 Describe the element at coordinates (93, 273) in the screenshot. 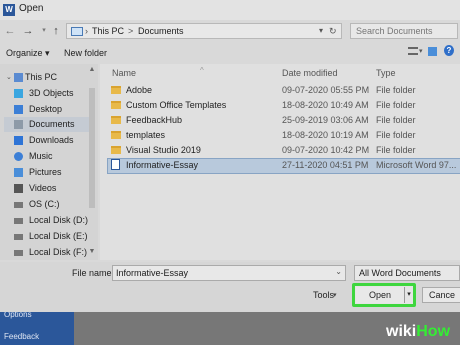

I see `file-name-label: File name:` at that location.